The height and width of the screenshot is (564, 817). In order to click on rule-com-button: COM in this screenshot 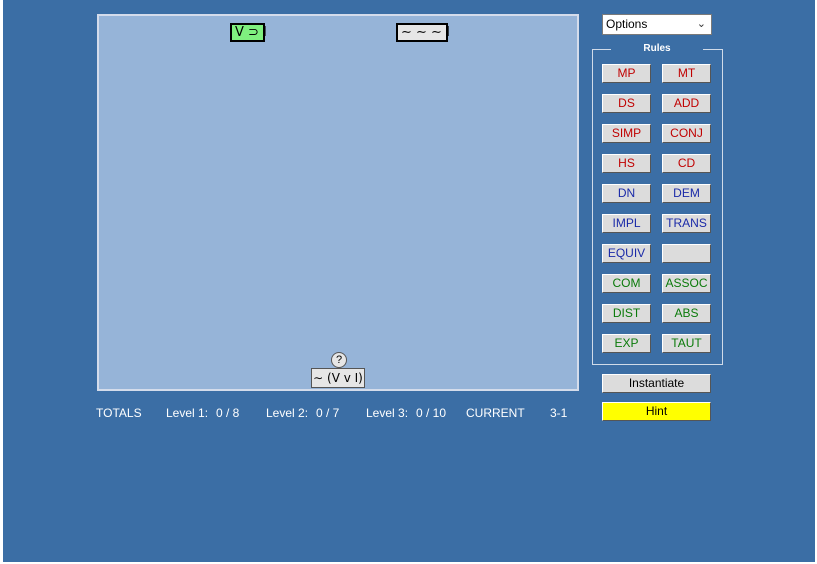, I will do `click(626, 283)`.